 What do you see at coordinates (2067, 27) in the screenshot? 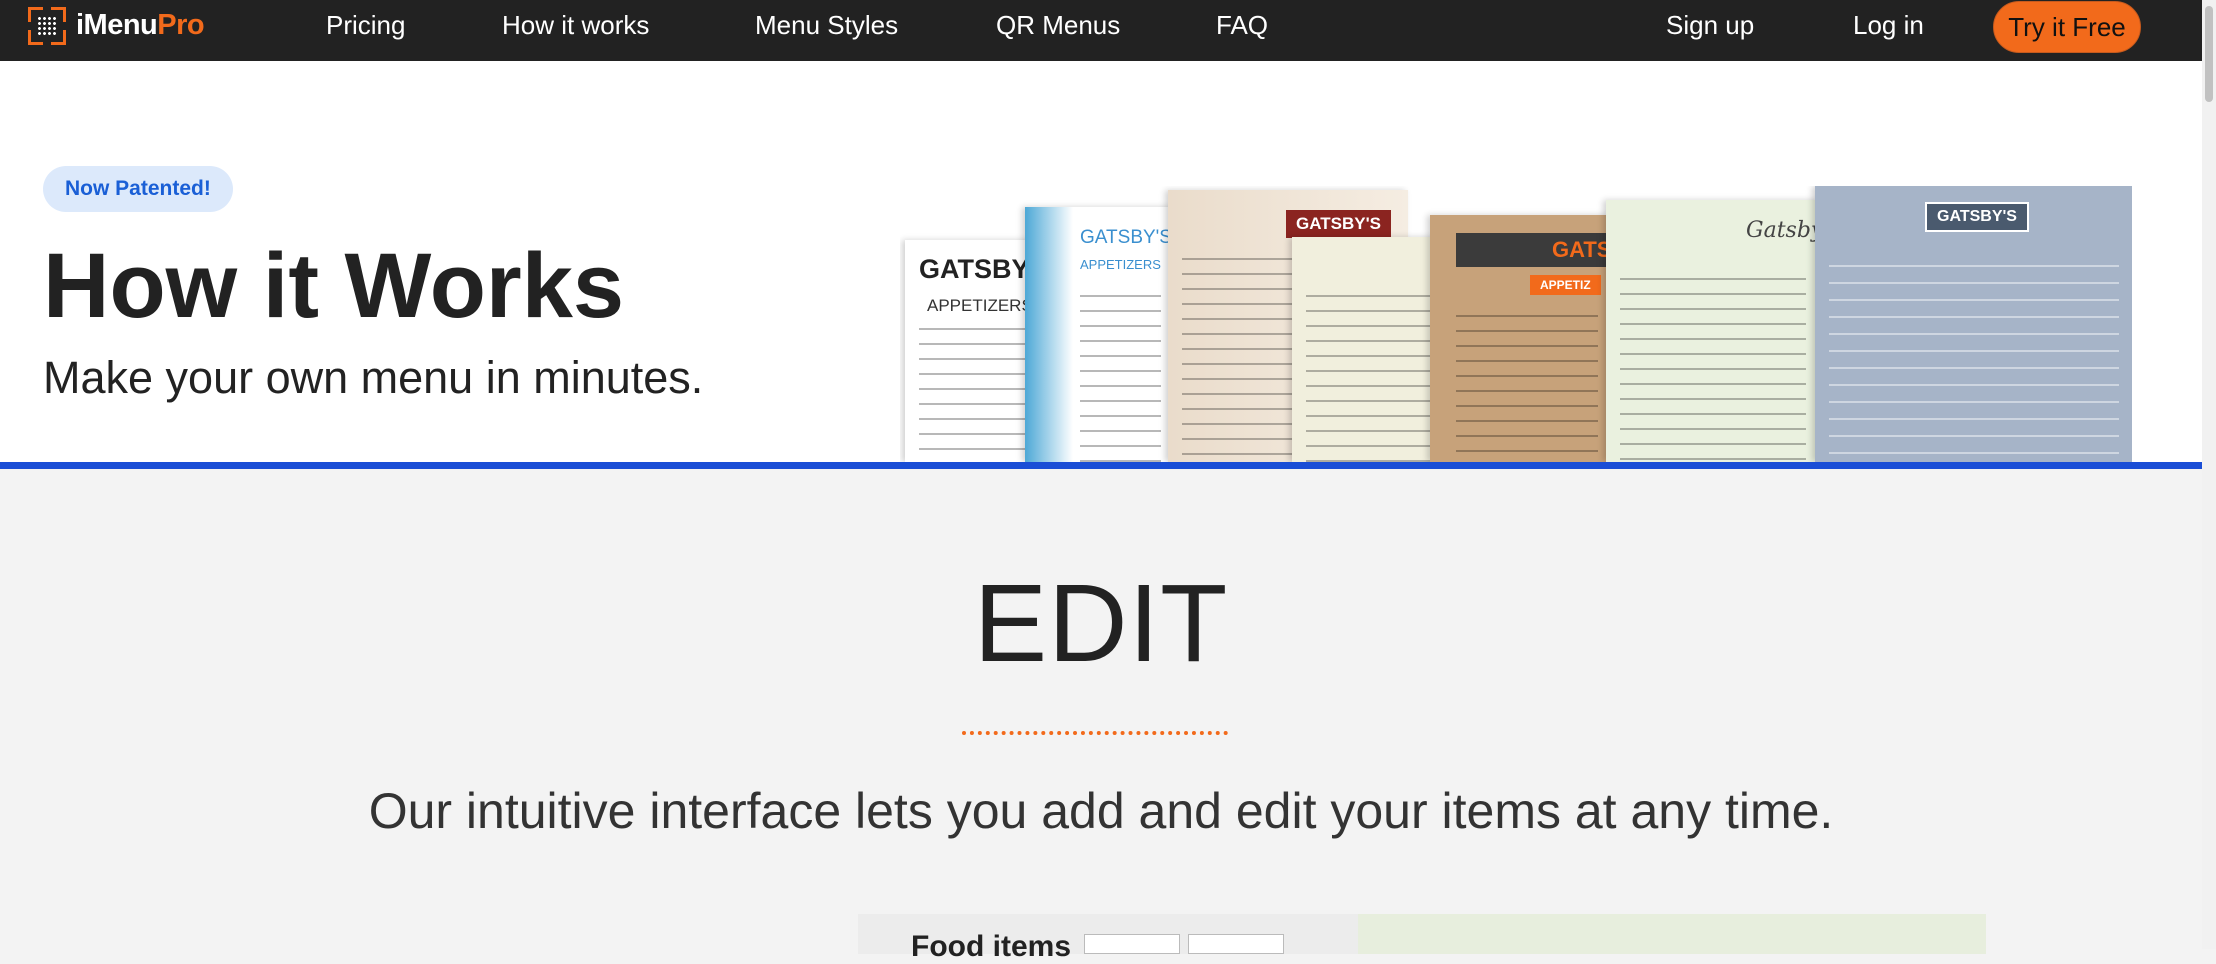
I see `try-it-free-button: Try it Free` at bounding box center [2067, 27].